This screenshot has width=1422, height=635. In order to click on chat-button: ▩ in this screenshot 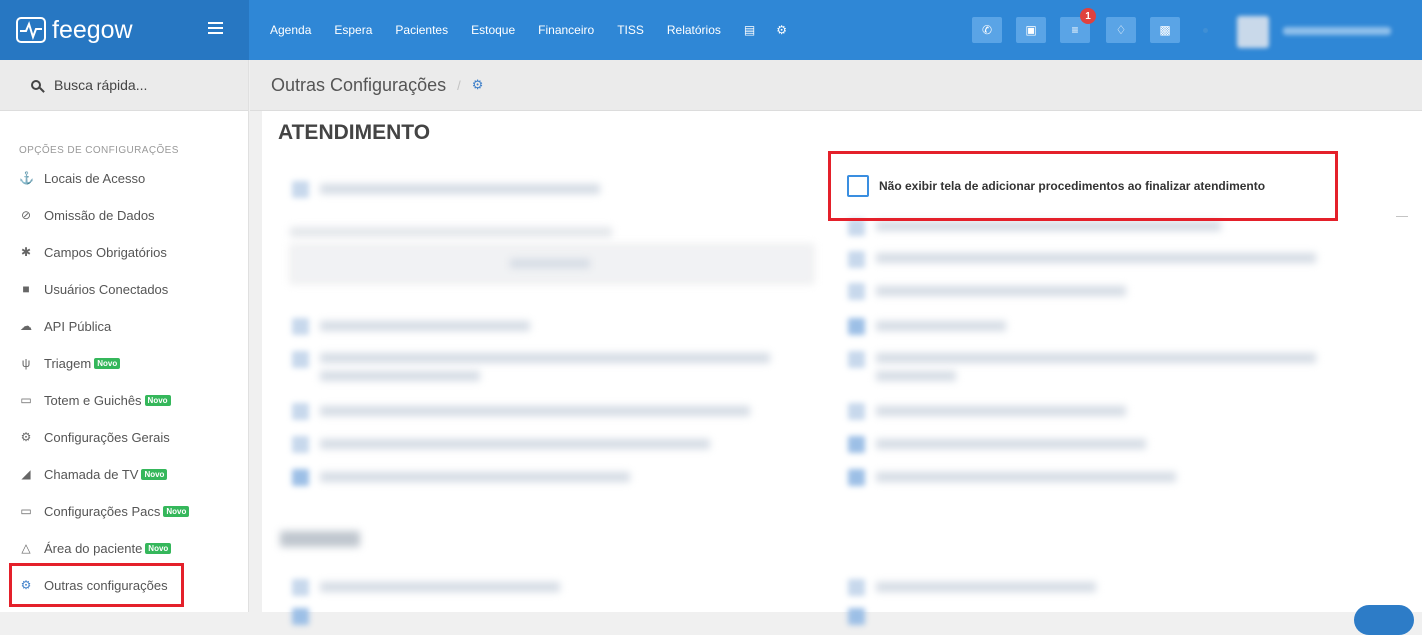, I will do `click(1165, 30)`.